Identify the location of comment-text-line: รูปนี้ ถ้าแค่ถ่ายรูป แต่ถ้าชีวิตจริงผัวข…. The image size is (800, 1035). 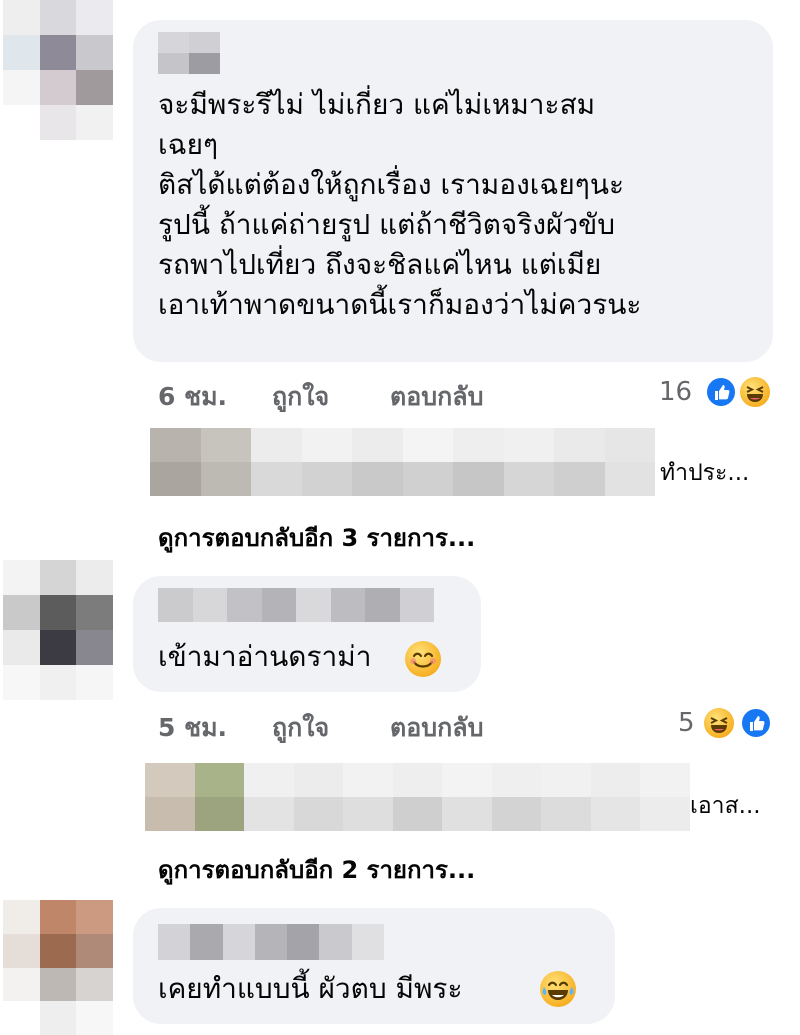
(387, 224).